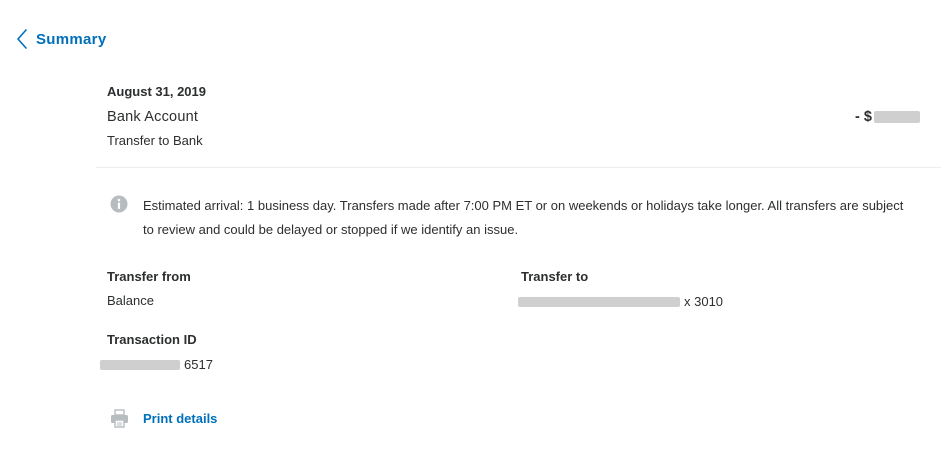  What do you see at coordinates (704, 301) in the screenshot?
I see `account-suffix: x 3010` at bounding box center [704, 301].